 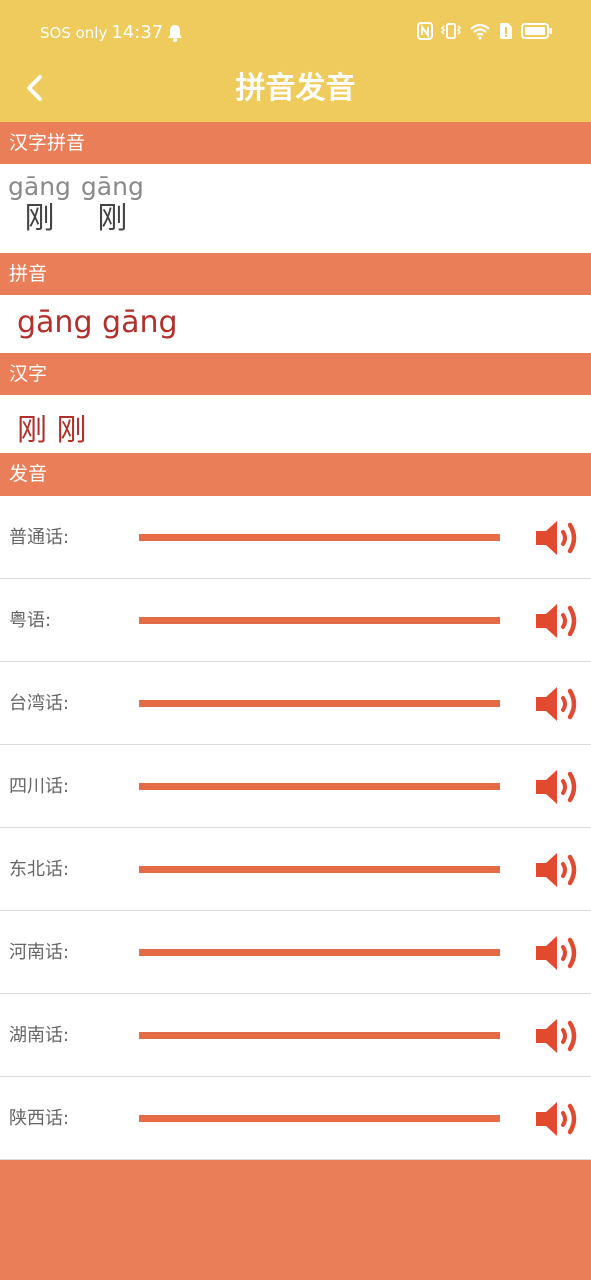 I want to click on app-header: SOS only 14:37 拼音发音, so click(x=295, y=61).